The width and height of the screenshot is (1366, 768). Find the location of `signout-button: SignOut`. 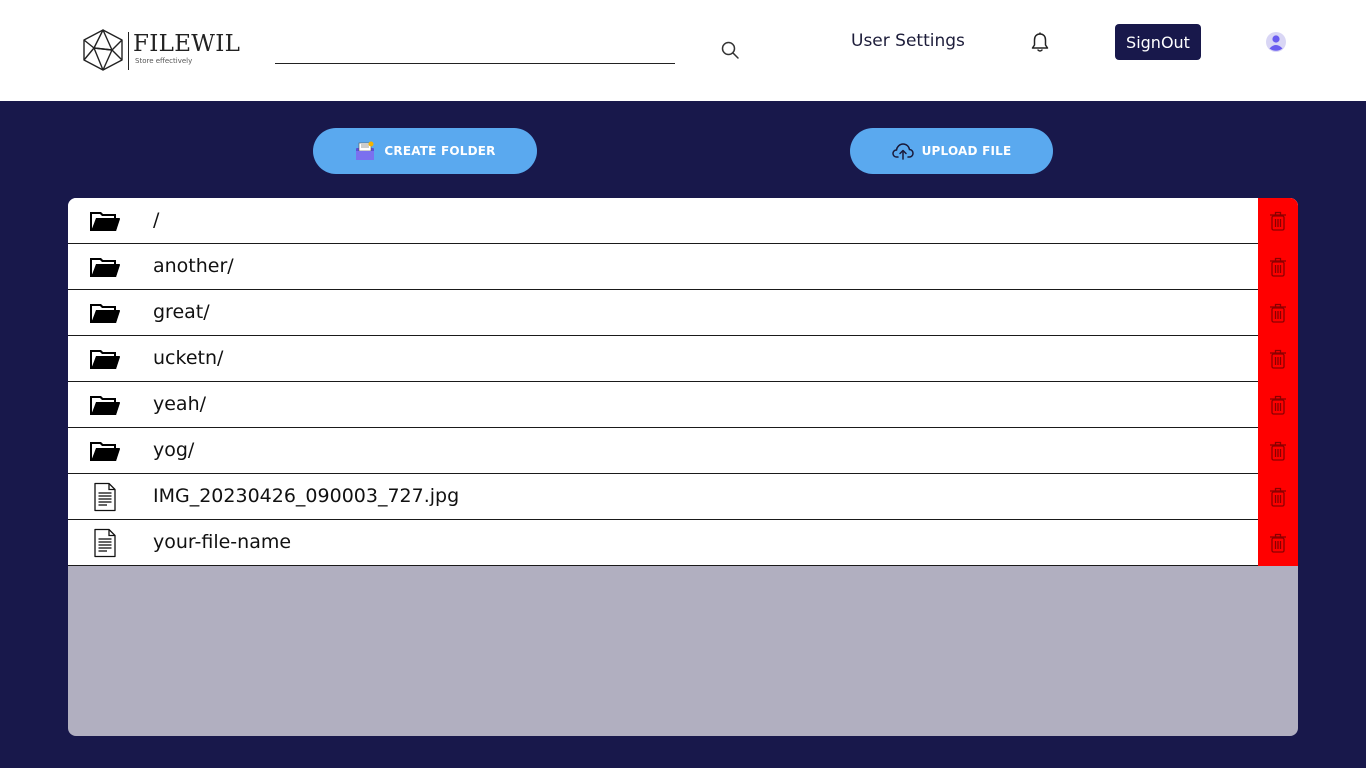

signout-button: SignOut is located at coordinates (1158, 42).